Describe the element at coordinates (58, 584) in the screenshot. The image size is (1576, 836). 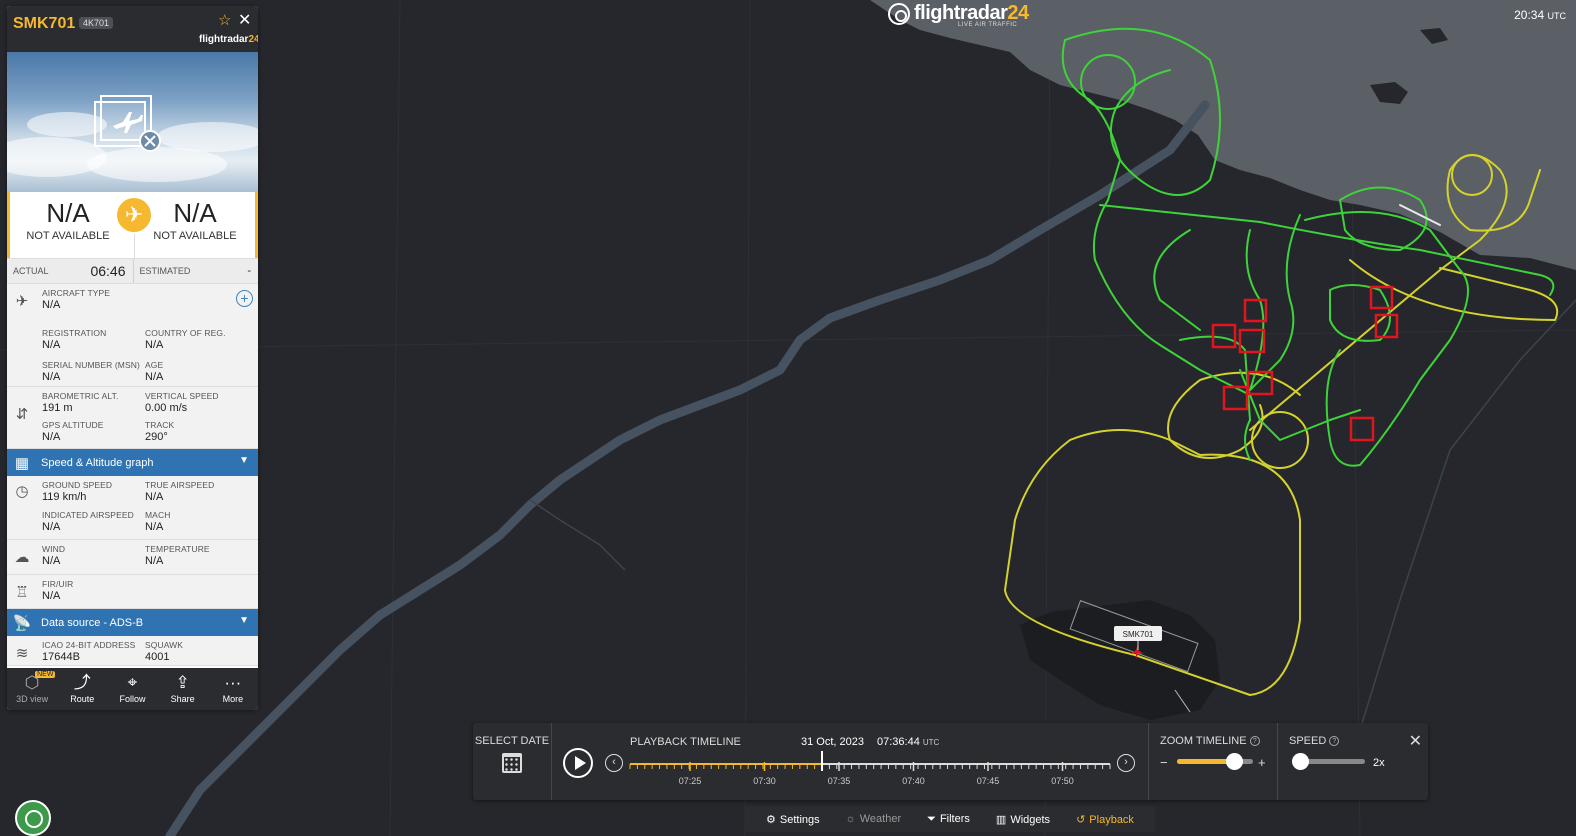
I see `fir-label: FIR/UIR` at that location.